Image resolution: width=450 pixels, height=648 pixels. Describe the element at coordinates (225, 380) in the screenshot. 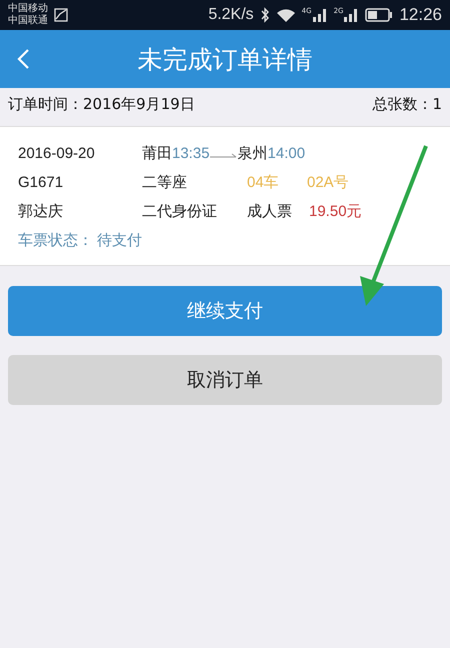

I see `cancel-button: 取消订单` at that location.